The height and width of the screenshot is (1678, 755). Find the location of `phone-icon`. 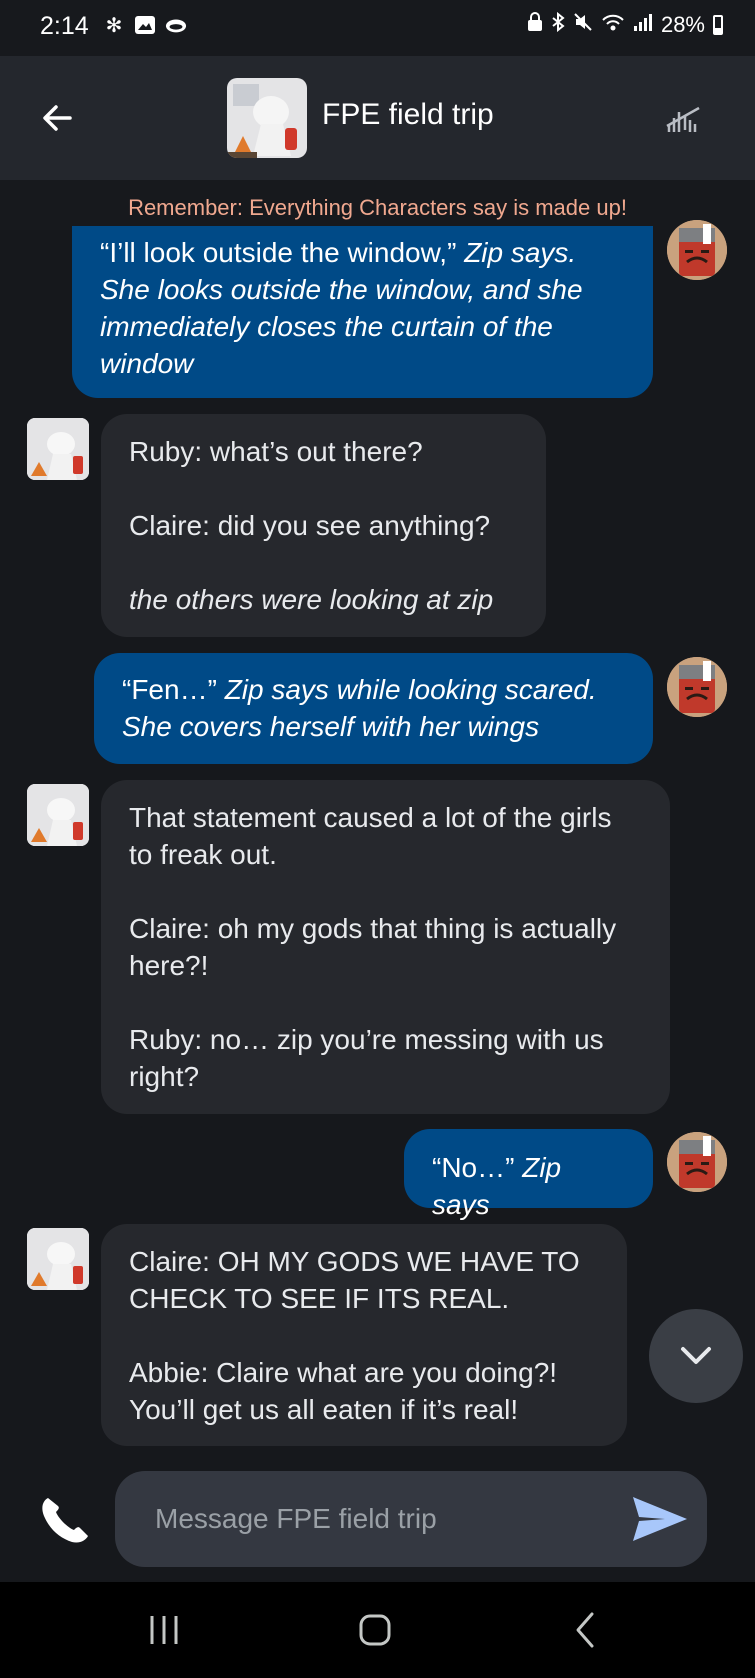

phone-icon is located at coordinates (65, 1520).